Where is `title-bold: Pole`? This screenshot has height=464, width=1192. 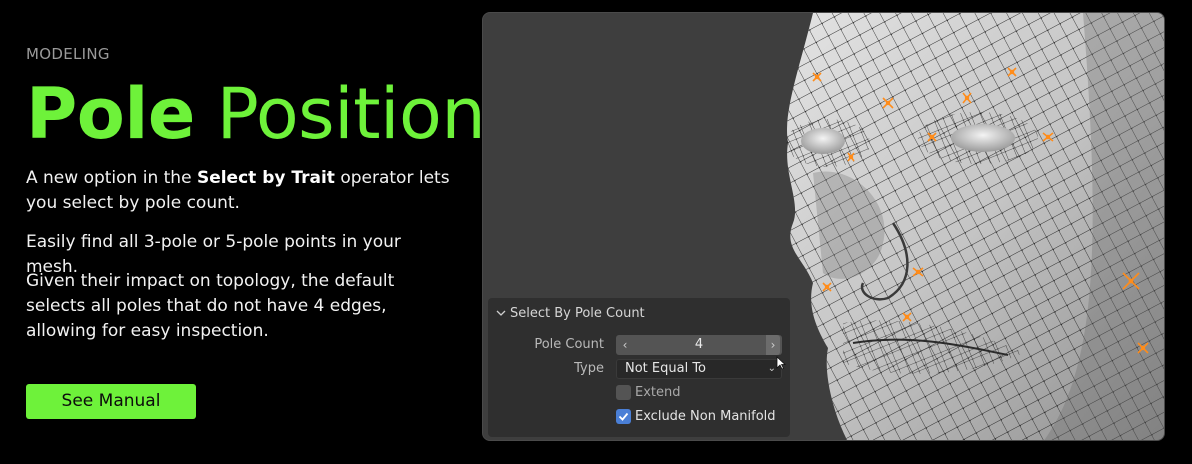 title-bold: Pole is located at coordinates (110, 114).